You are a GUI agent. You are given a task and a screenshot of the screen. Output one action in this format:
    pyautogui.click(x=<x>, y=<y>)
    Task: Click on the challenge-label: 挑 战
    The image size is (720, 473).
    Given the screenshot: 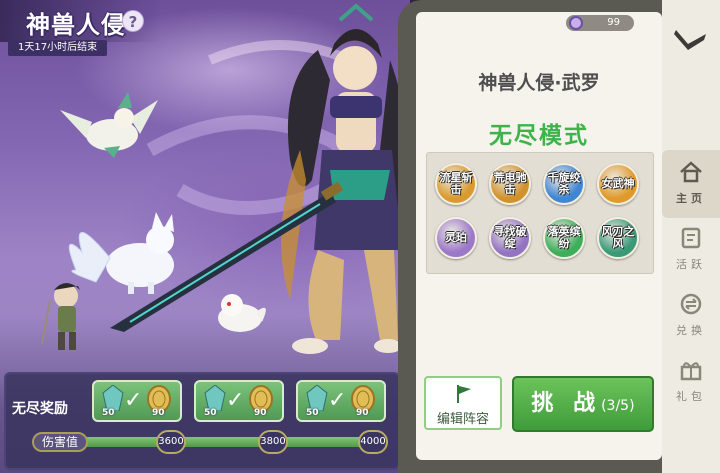 What is the action you would take?
    pyautogui.click(x=566, y=403)
    